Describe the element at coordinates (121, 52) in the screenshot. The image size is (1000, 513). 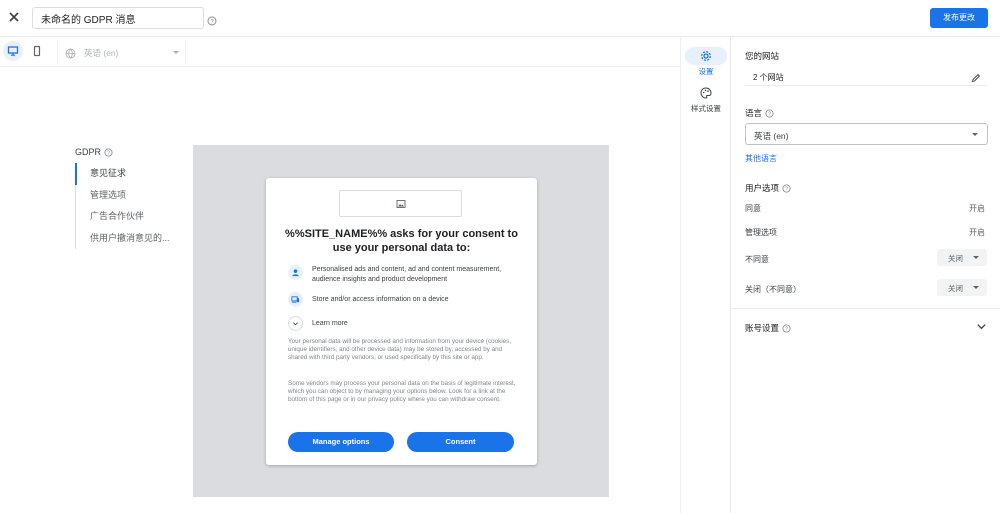
I see `preview-language-select: 英语 (en)` at that location.